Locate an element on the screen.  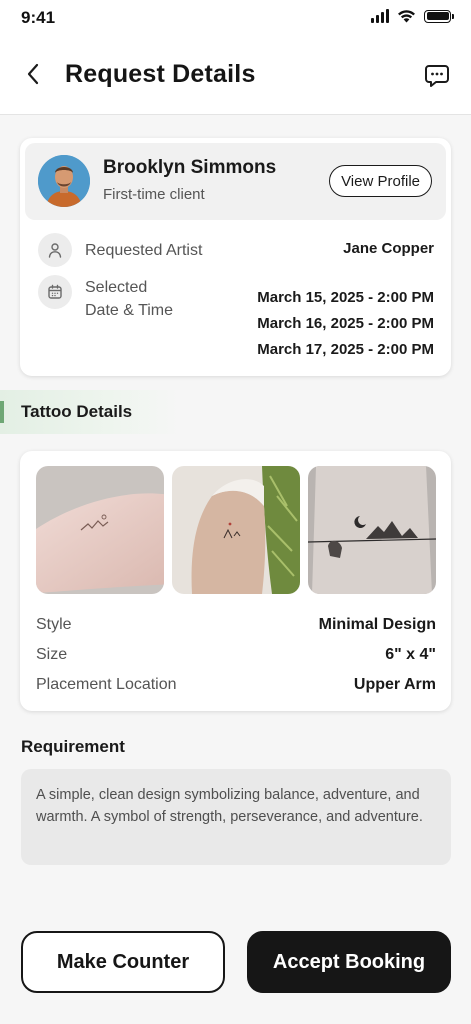
client-status: First-time client is located at coordinates (154, 194).